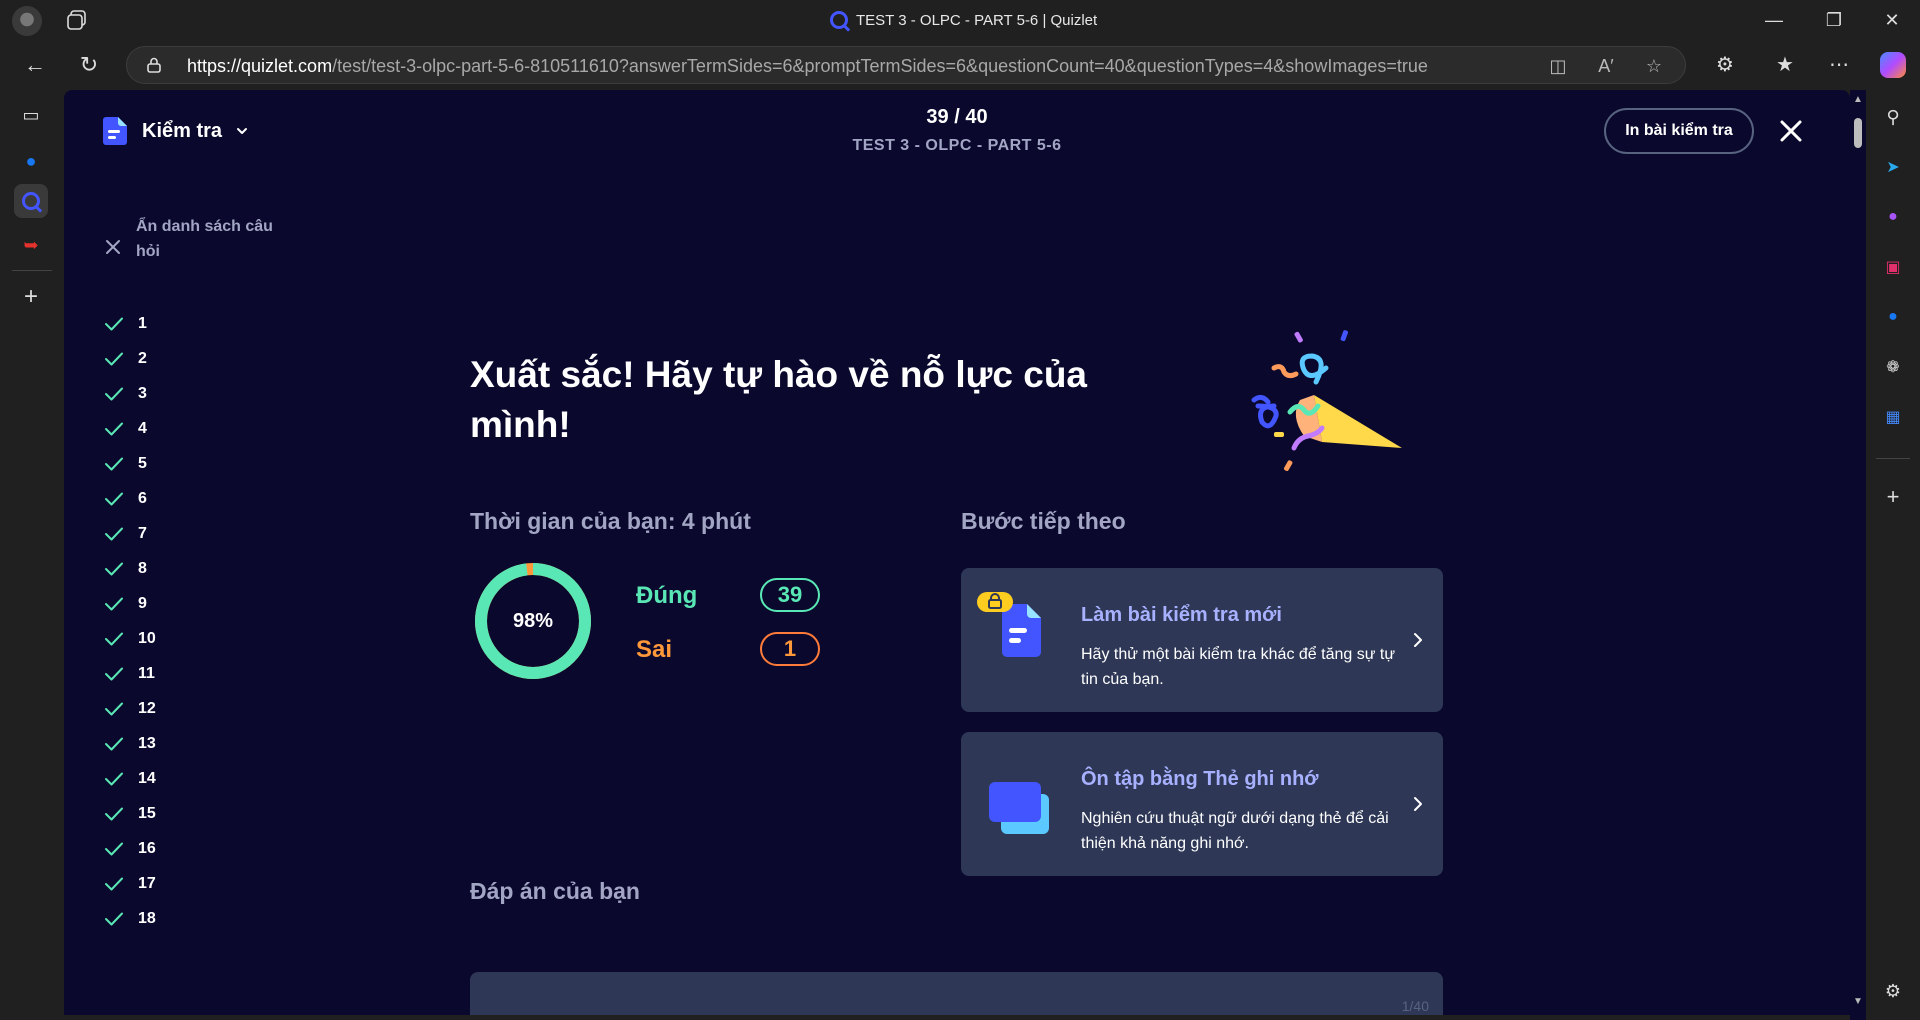 This screenshot has height=1020, width=1920. Describe the element at coordinates (204, 813) in the screenshot. I see `question-list-item: 15` at that location.